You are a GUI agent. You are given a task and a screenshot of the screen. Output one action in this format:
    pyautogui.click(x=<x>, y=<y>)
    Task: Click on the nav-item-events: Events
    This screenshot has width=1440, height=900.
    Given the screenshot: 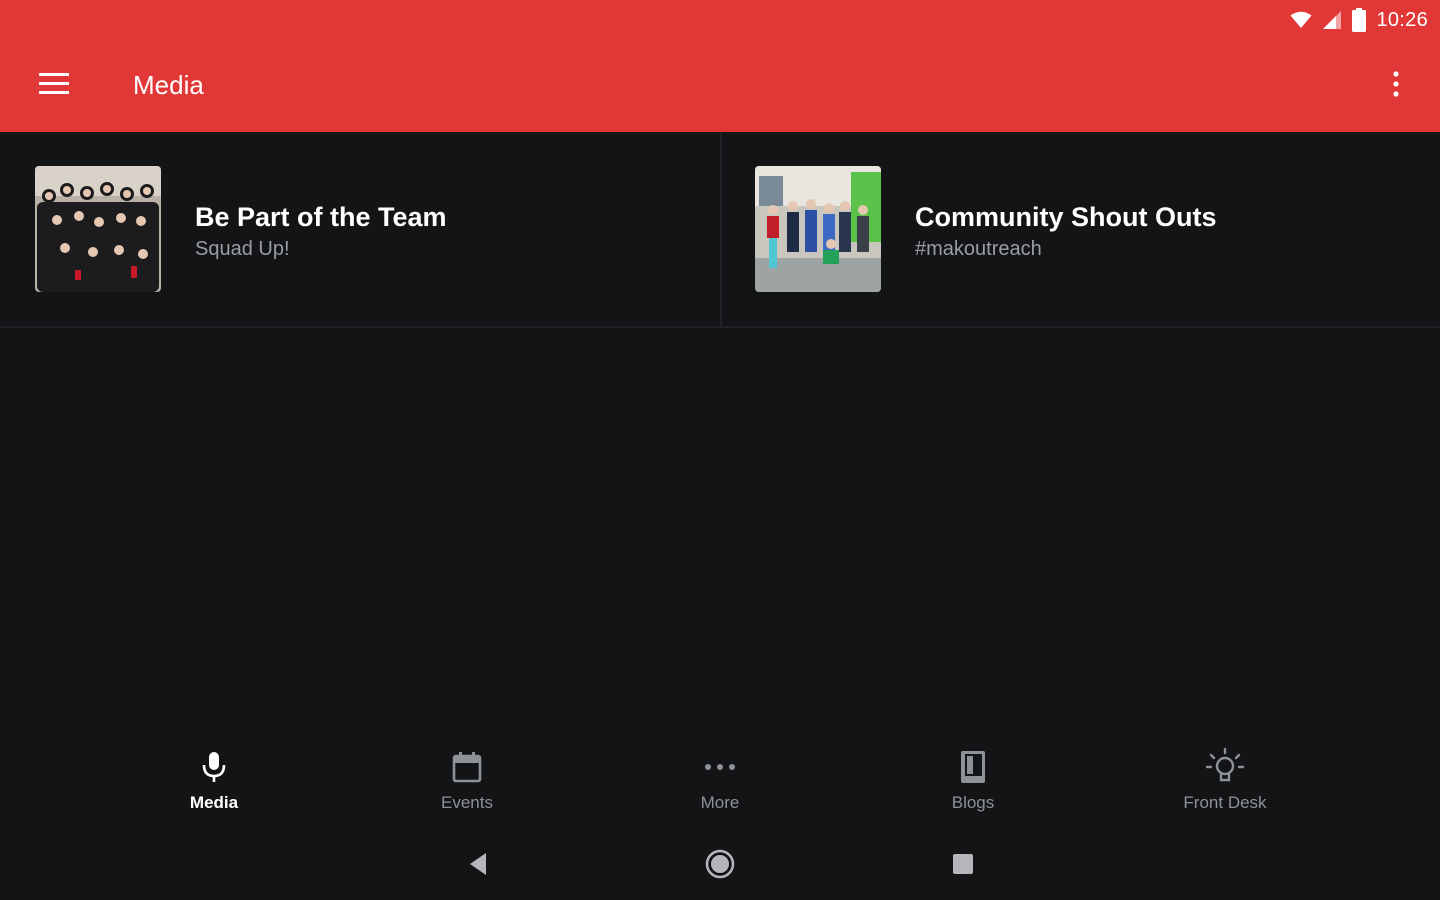 What is the action you would take?
    pyautogui.click(x=467, y=787)
    